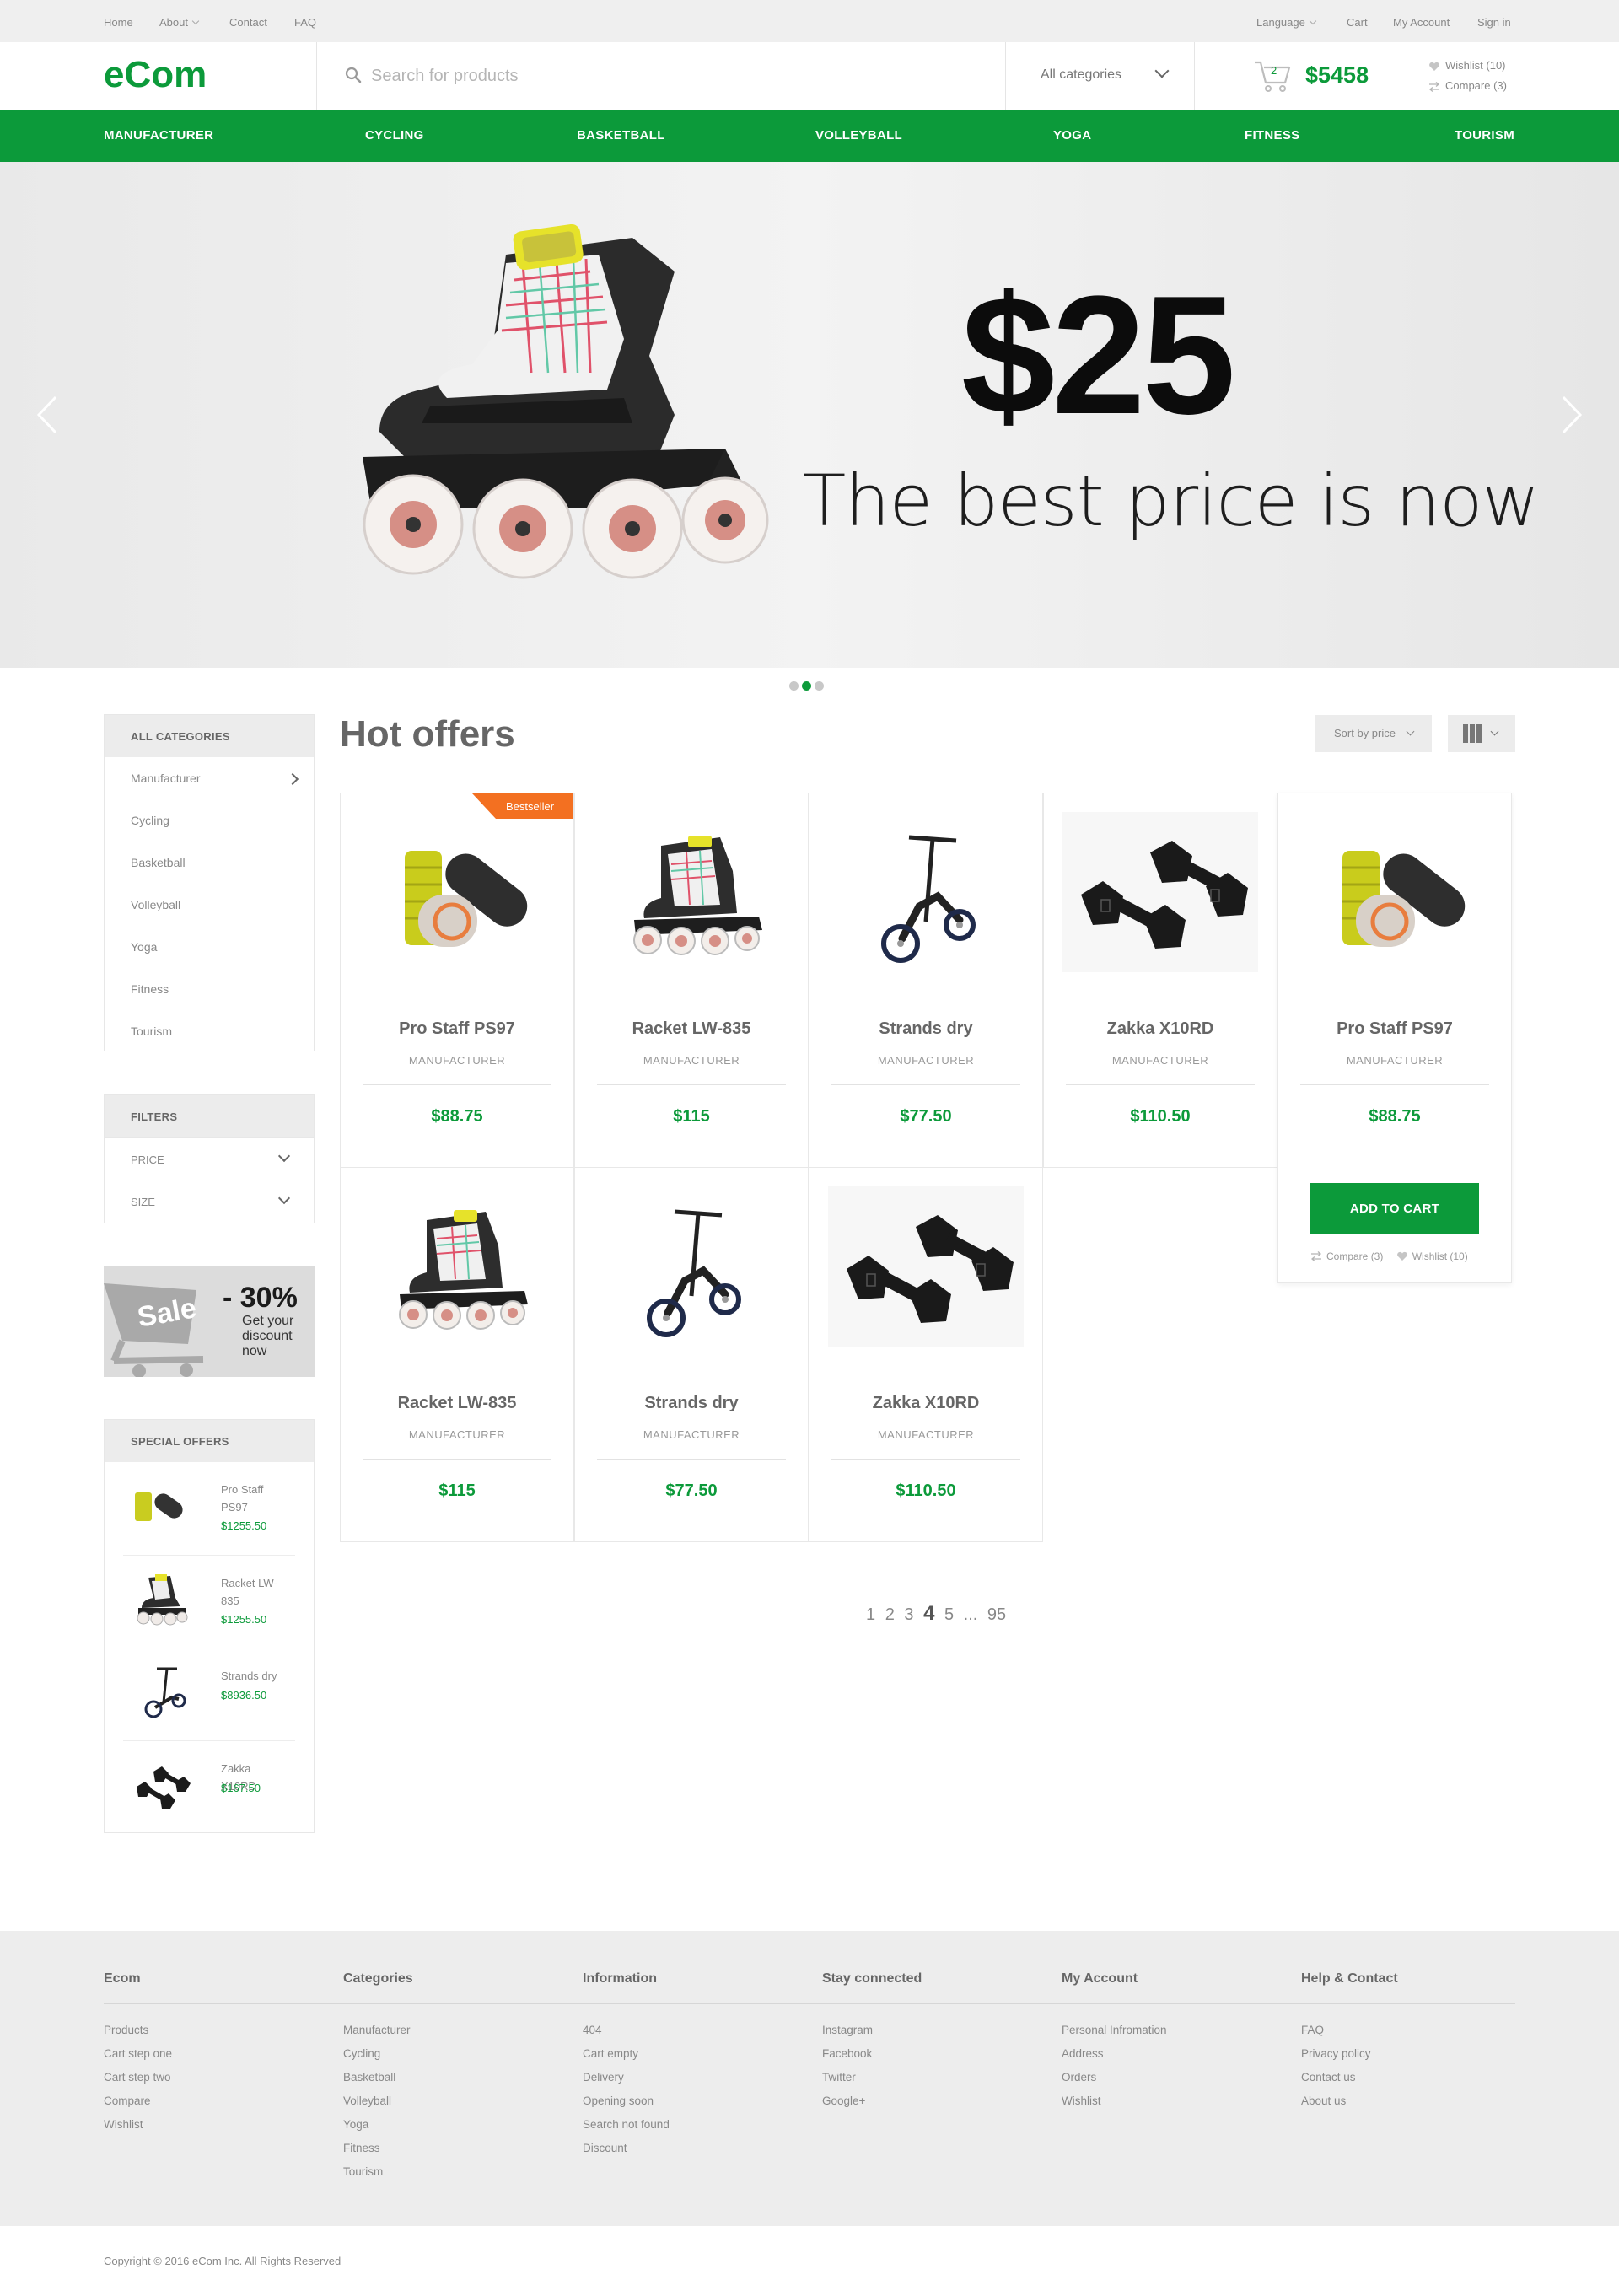 This screenshot has width=1619, height=2296. What do you see at coordinates (395, 135) in the screenshot?
I see `nav-item-cycling: CYCLING` at bounding box center [395, 135].